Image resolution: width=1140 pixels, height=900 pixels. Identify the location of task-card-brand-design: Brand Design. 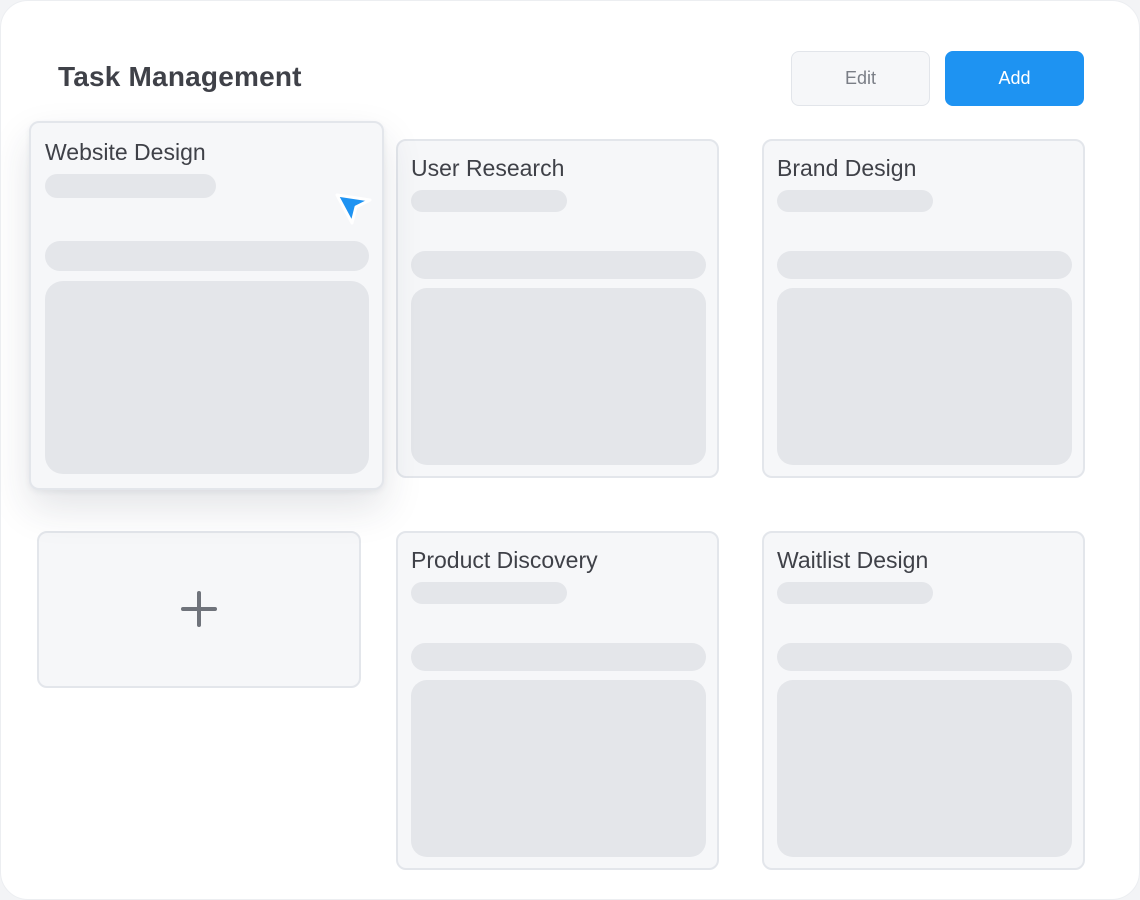
(923, 308).